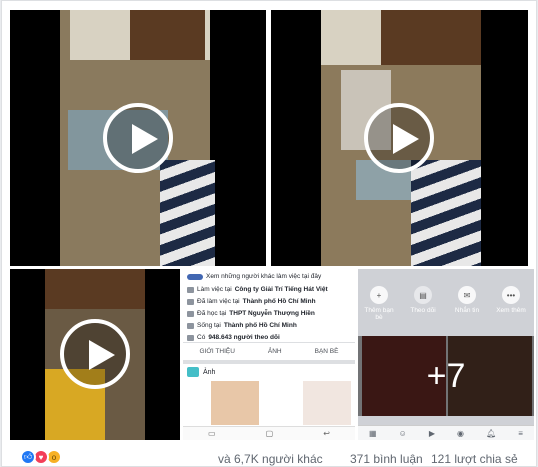 The width and height of the screenshot is (538, 467). I want to click on photos-section-header: Ảnh, so click(201, 372).